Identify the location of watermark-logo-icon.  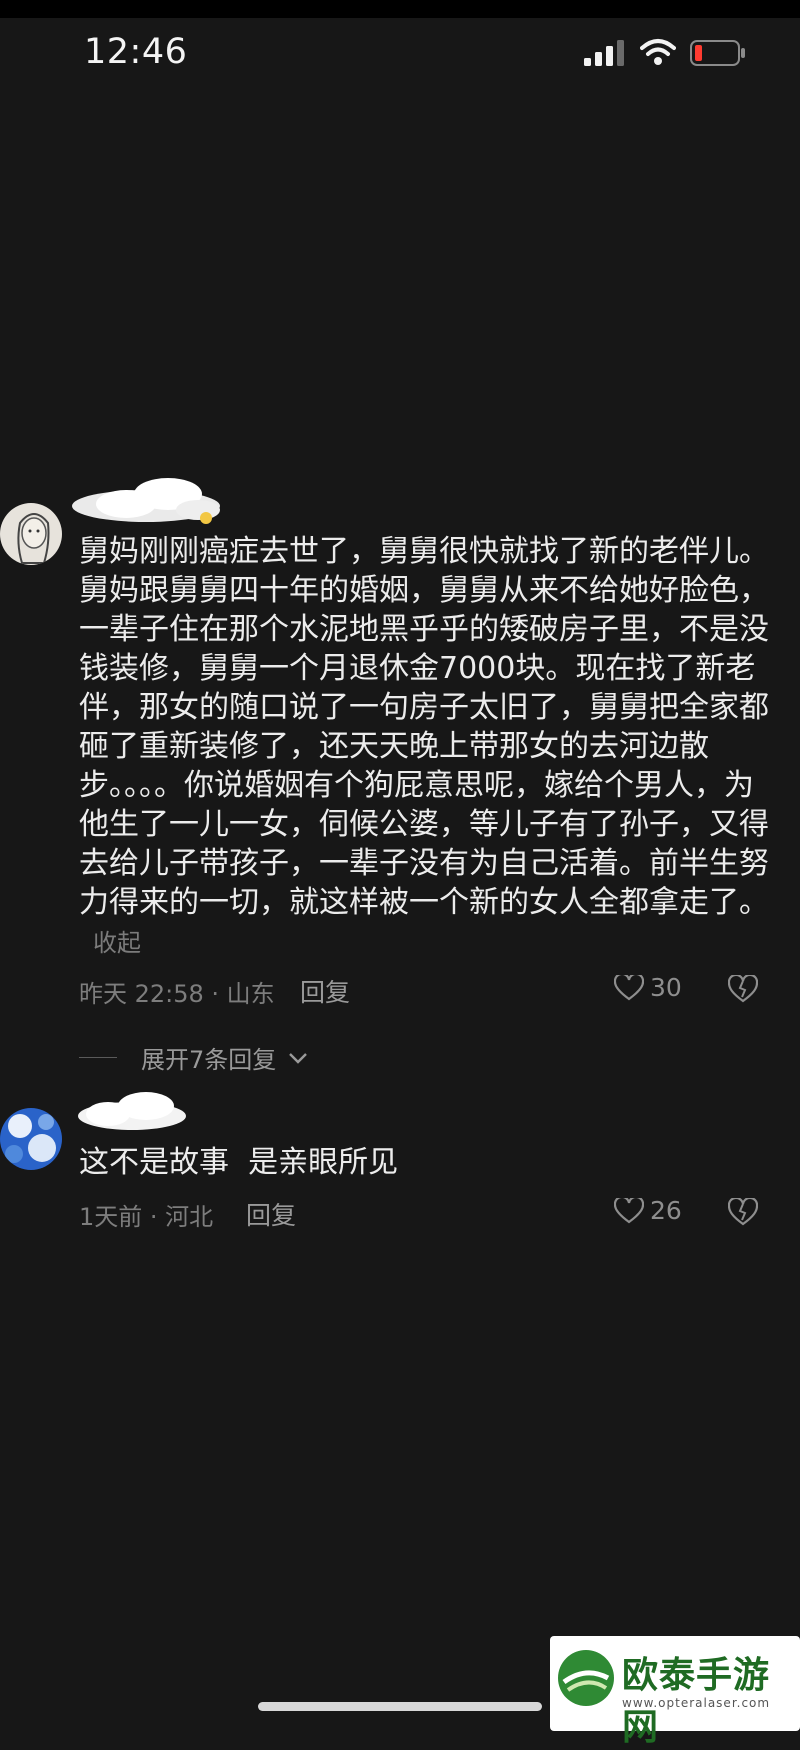
(586, 1678).